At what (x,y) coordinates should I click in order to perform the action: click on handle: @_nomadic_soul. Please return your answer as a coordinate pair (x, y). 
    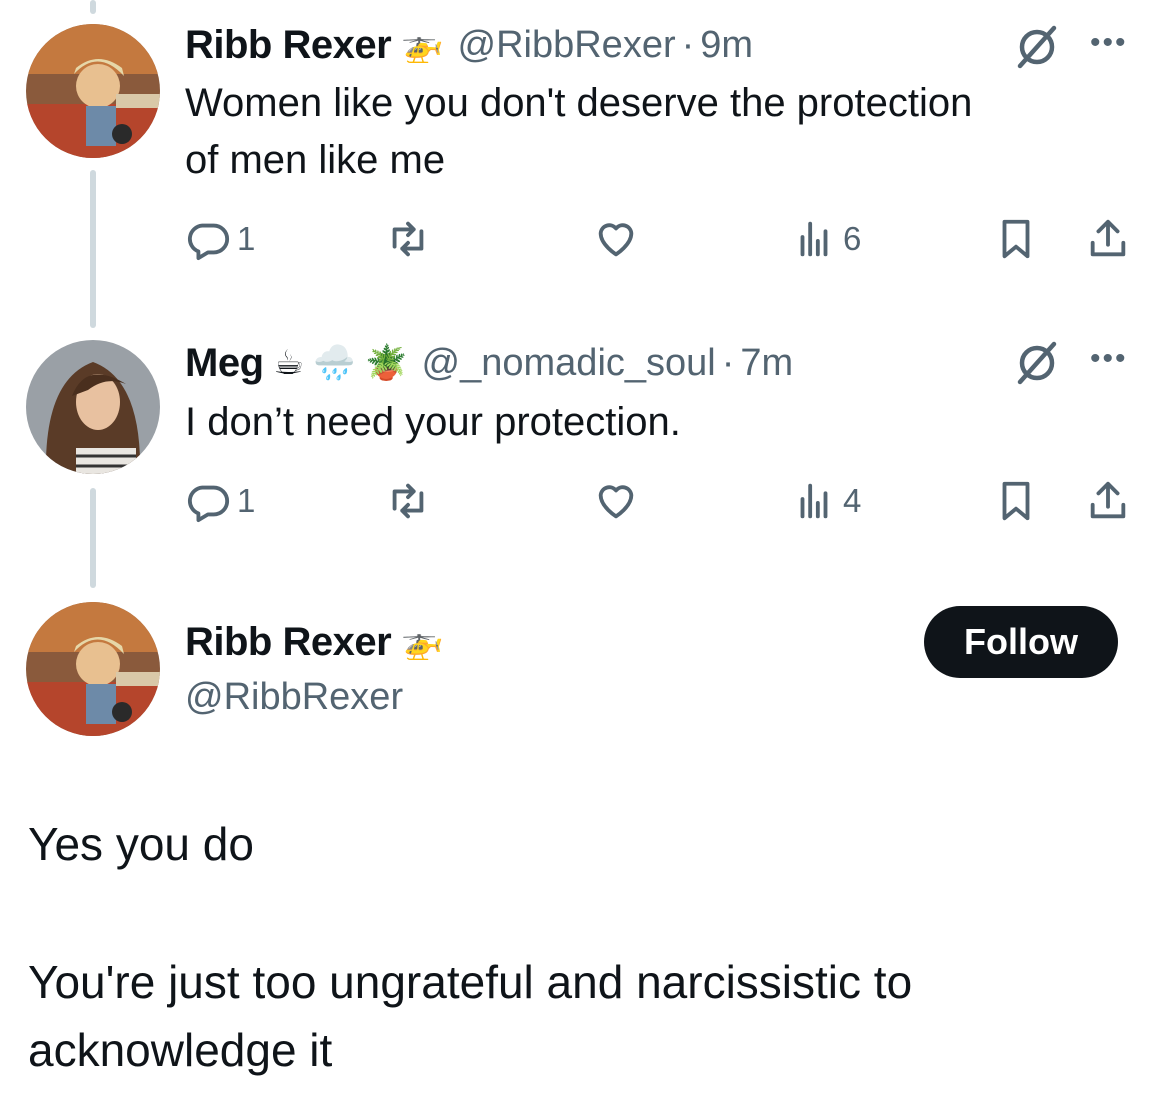
    Looking at the image, I should click on (569, 363).